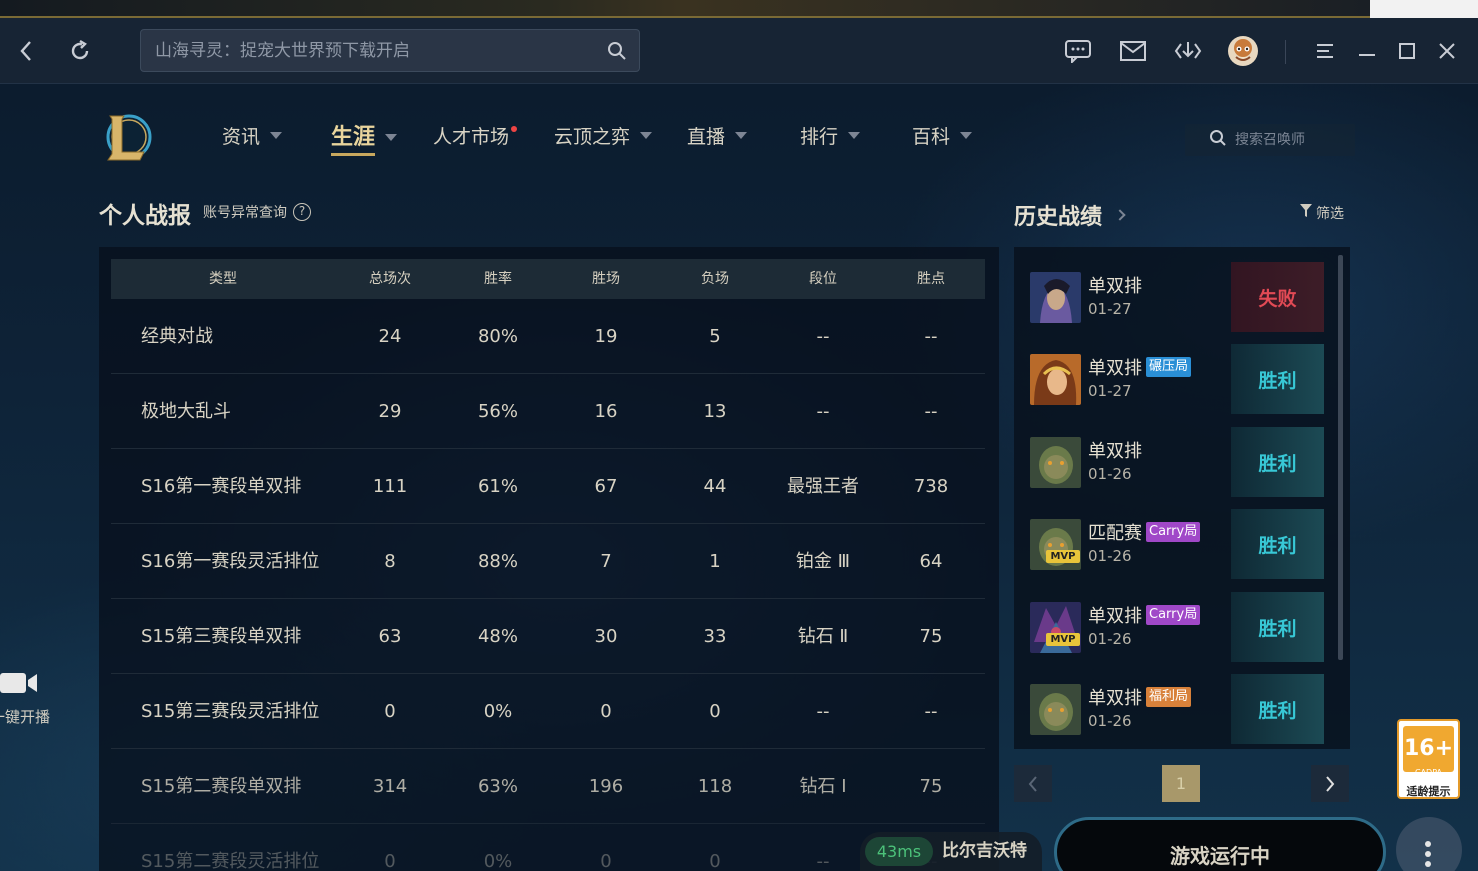 The image size is (1478, 871). I want to click on window-top-strip, so click(685, 9).